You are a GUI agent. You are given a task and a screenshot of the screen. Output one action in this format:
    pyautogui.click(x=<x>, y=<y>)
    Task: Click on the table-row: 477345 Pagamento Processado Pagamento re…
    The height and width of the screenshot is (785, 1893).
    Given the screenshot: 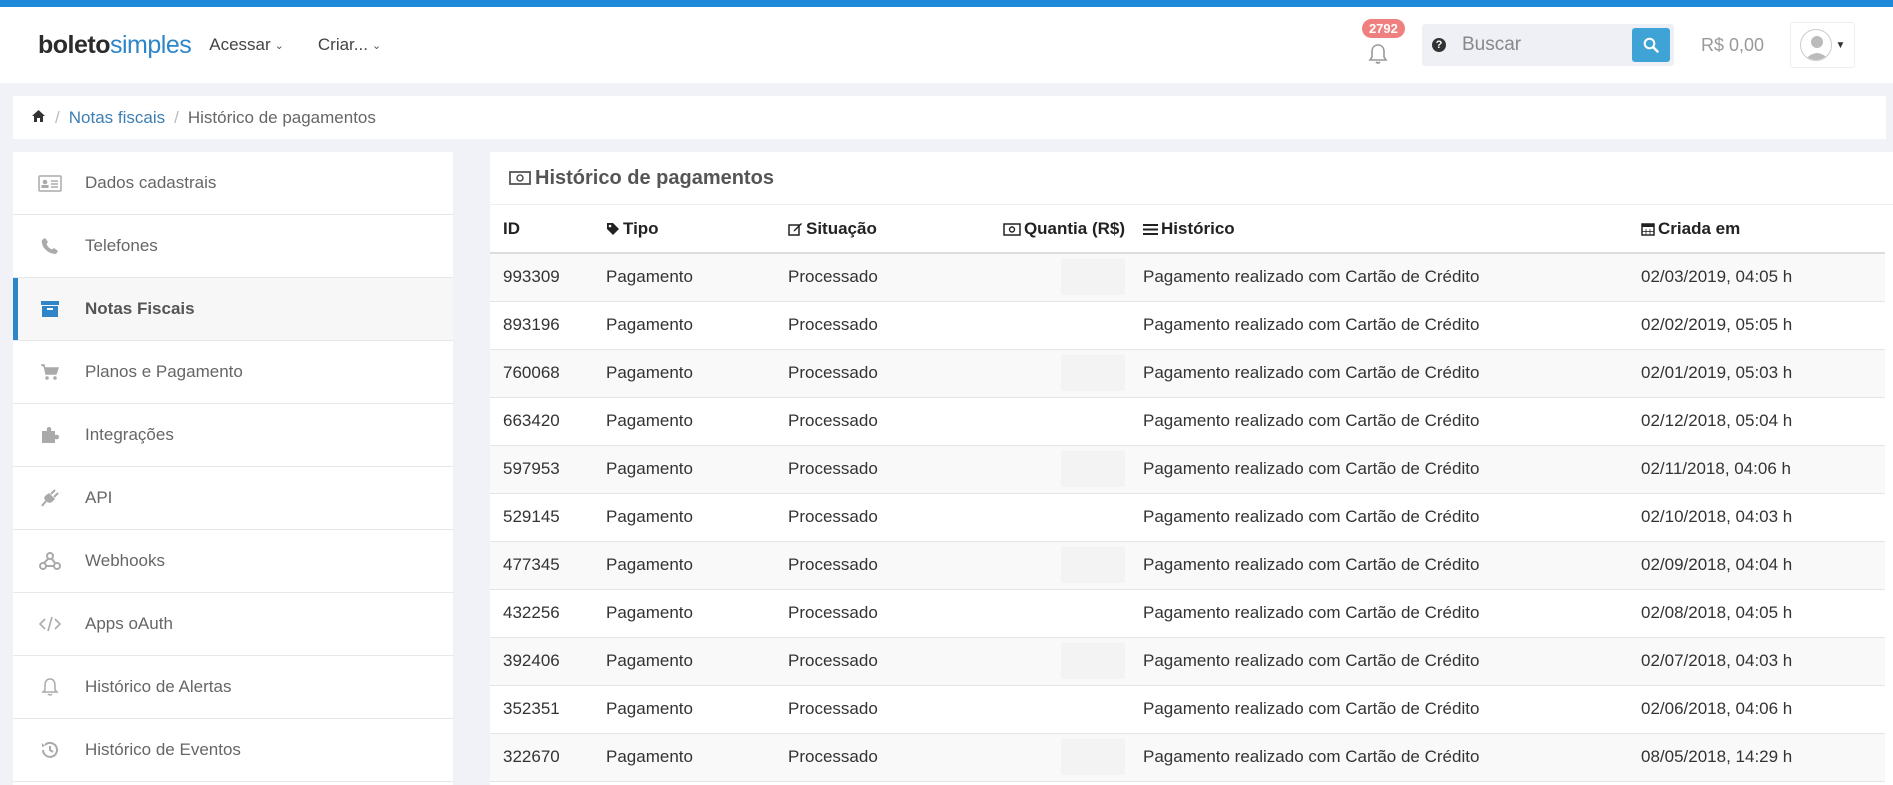 What is the action you would take?
    pyautogui.click(x=1187, y=565)
    